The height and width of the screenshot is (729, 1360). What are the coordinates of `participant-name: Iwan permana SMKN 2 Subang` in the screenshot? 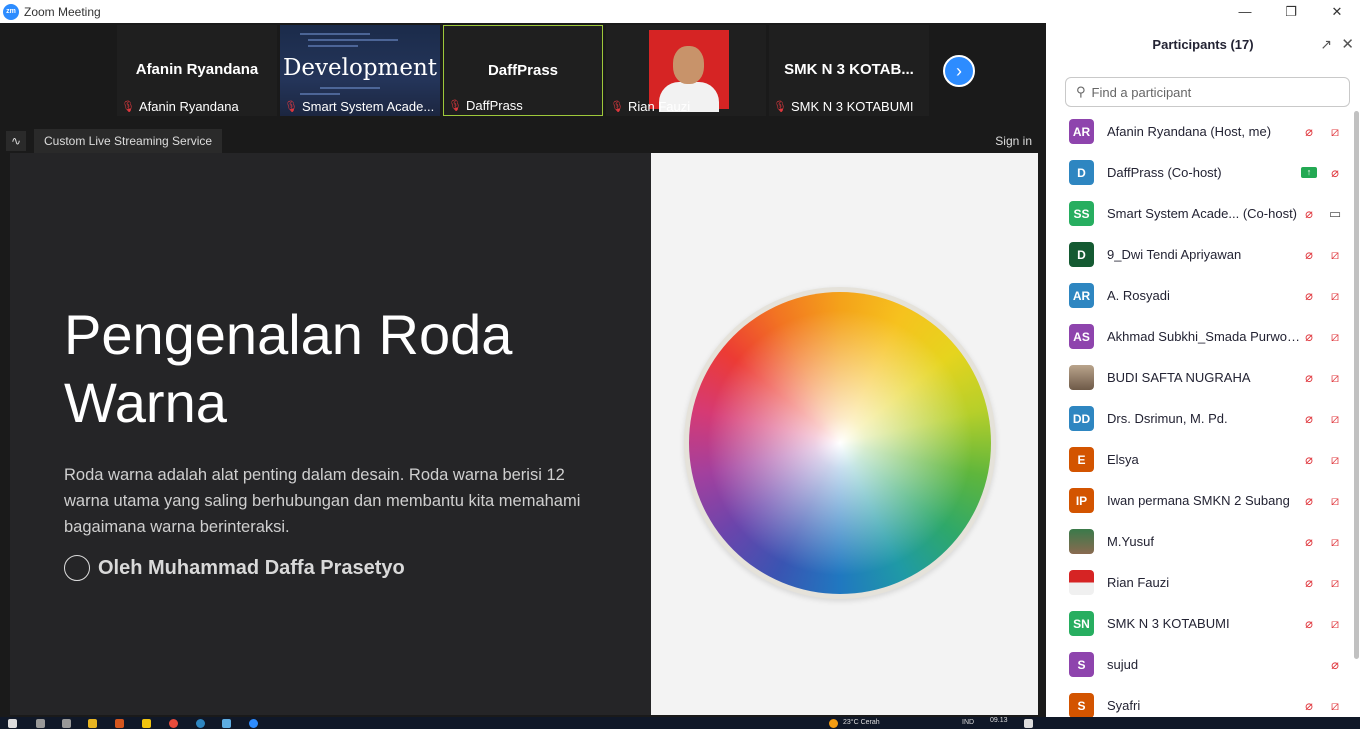 It's located at (1198, 500).